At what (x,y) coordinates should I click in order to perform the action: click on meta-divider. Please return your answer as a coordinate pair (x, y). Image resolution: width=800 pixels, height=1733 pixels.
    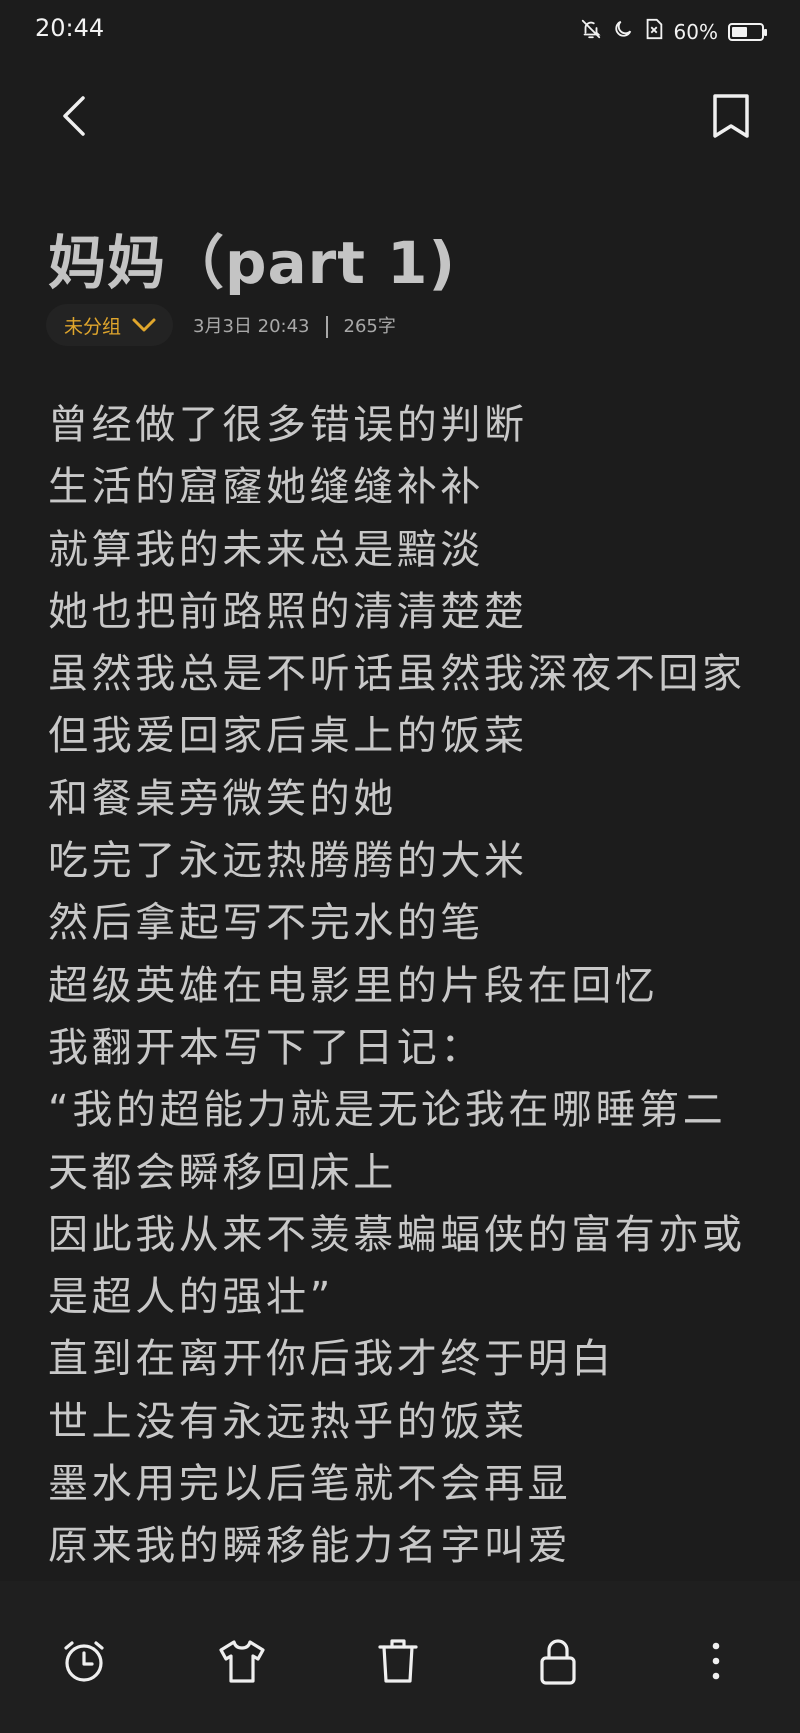
    Looking at the image, I should click on (326, 327).